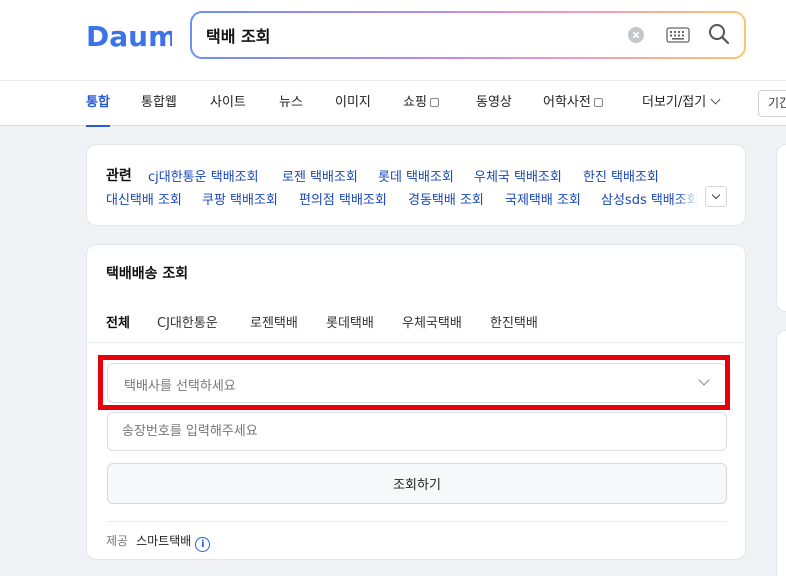  I want to click on tracking-title: 택배배송 조회, so click(147, 274).